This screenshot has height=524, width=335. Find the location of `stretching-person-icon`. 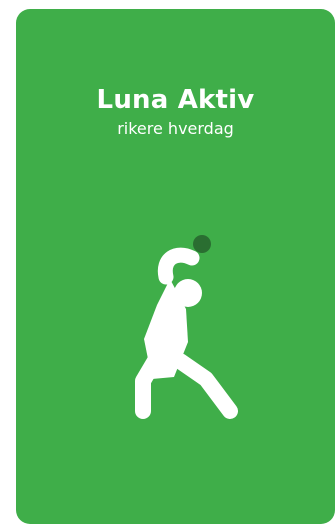

stretching-person-icon is located at coordinates (186, 327).